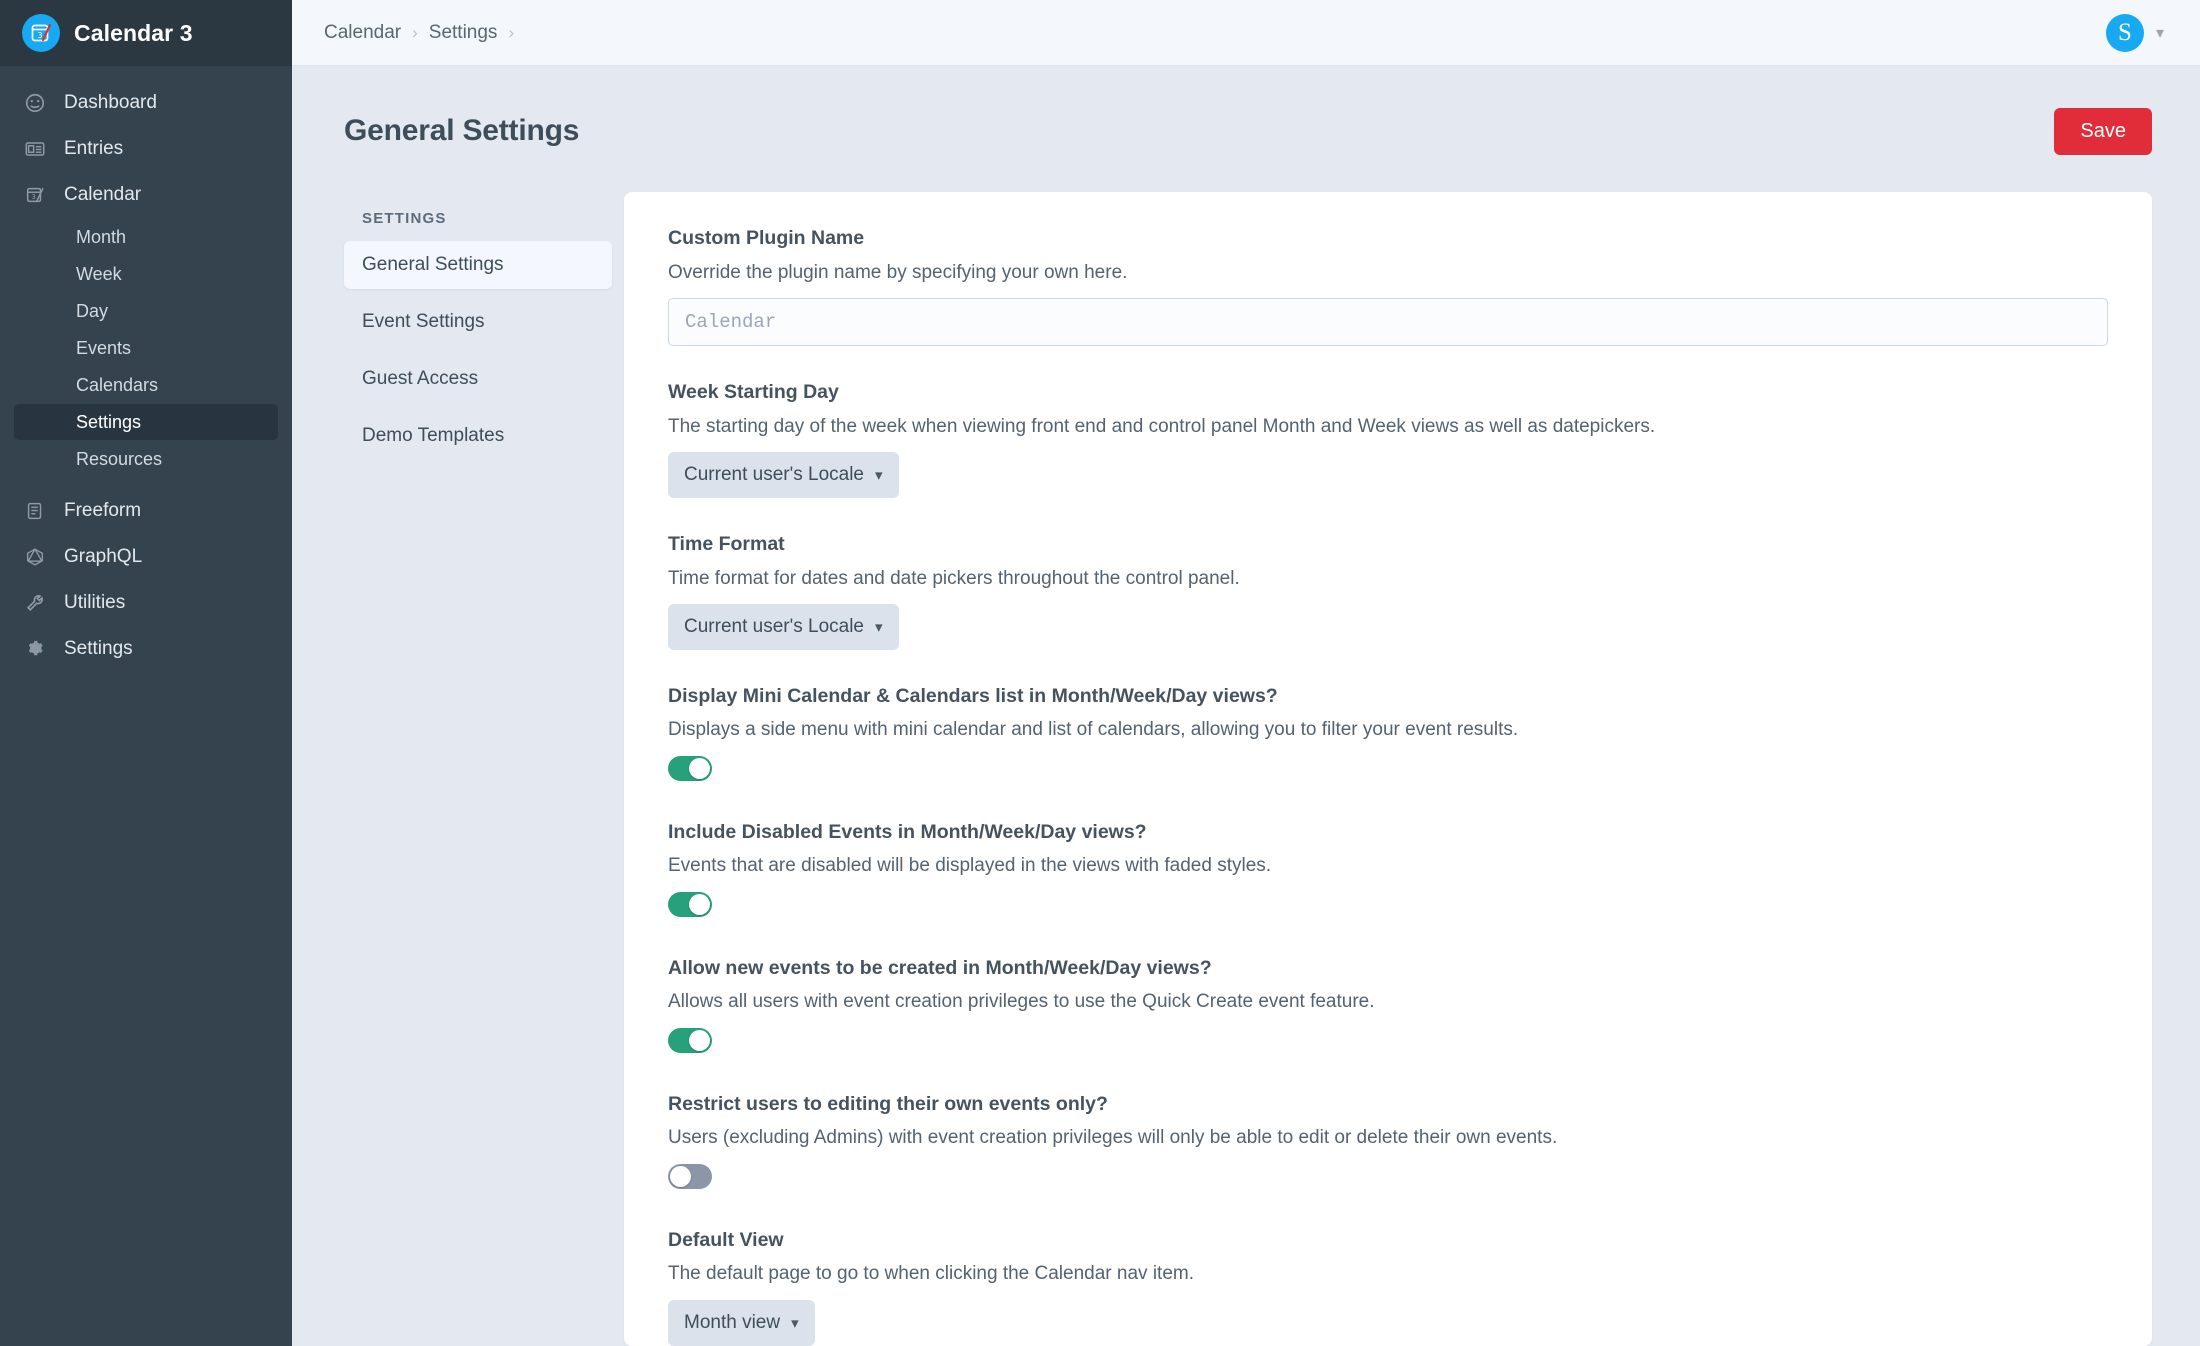 This screenshot has height=1346, width=2200. Describe the element at coordinates (35, 103) in the screenshot. I see `gauge-icon` at that location.